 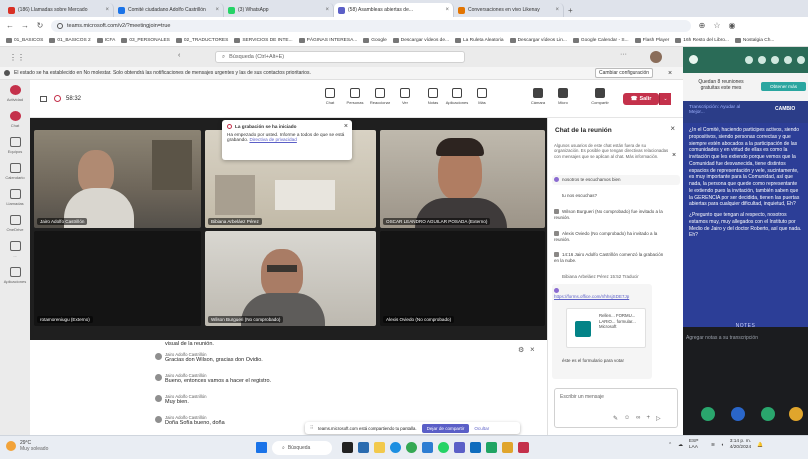 What do you see at coordinates (347, 447) in the screenshot?
I see `task-view-icon` at bounding box center [347, 447].